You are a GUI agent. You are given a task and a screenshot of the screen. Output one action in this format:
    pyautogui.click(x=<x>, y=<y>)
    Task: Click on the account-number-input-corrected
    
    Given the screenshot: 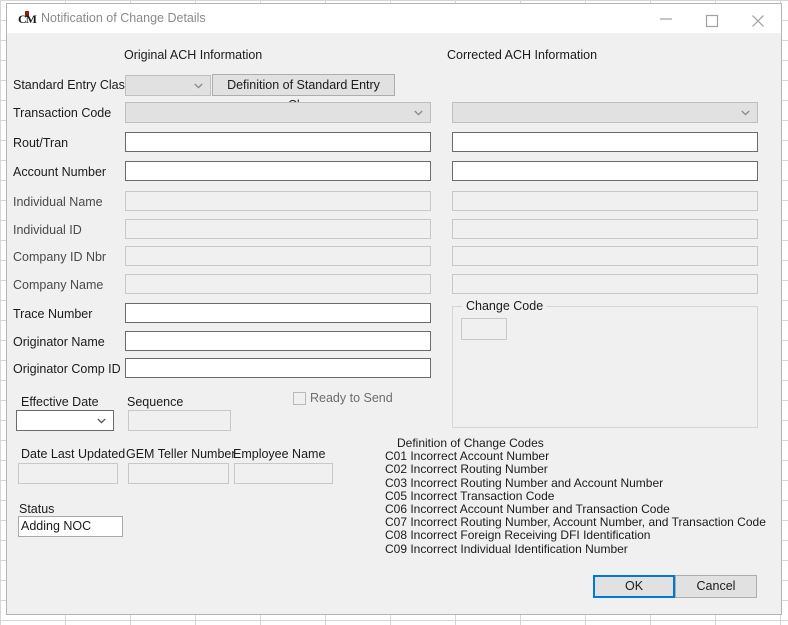 What is the action you would take?
    pyautogui.click(x=605, y=171)
    